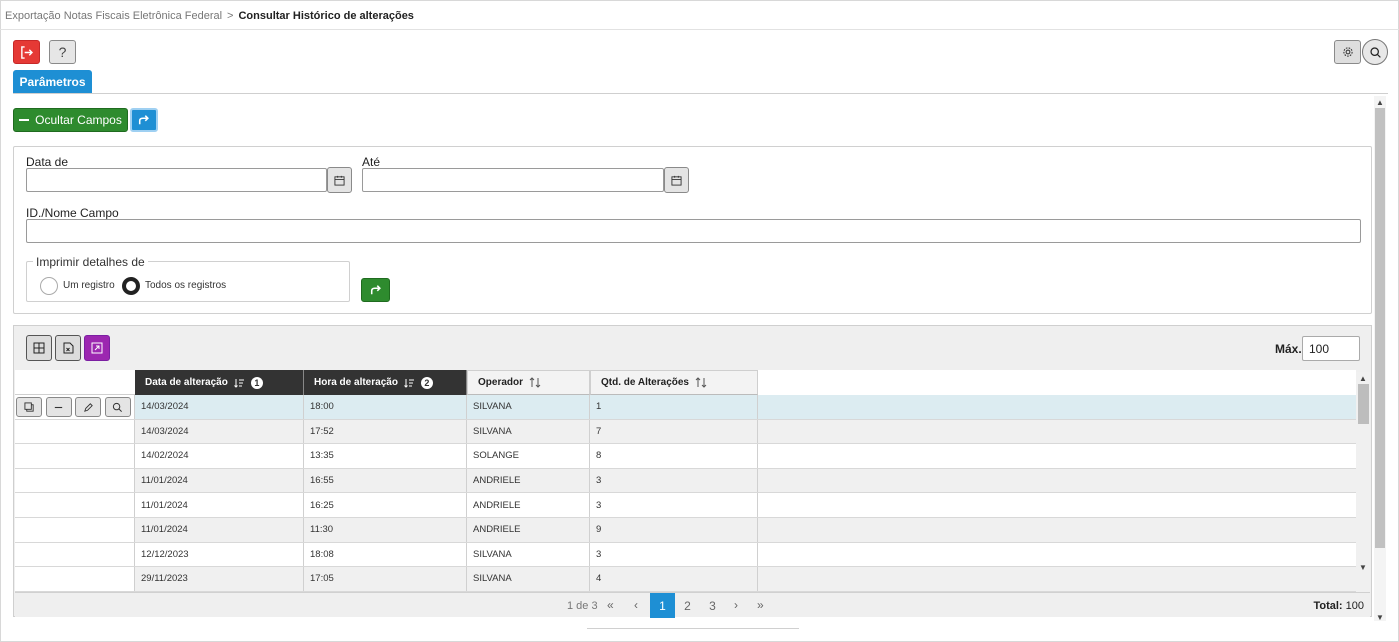 The height and width of the screenshot is (642, 1399). I want to click on table-row: 12/12/2023 18:08 SILVANA 3, so click(685, 555).